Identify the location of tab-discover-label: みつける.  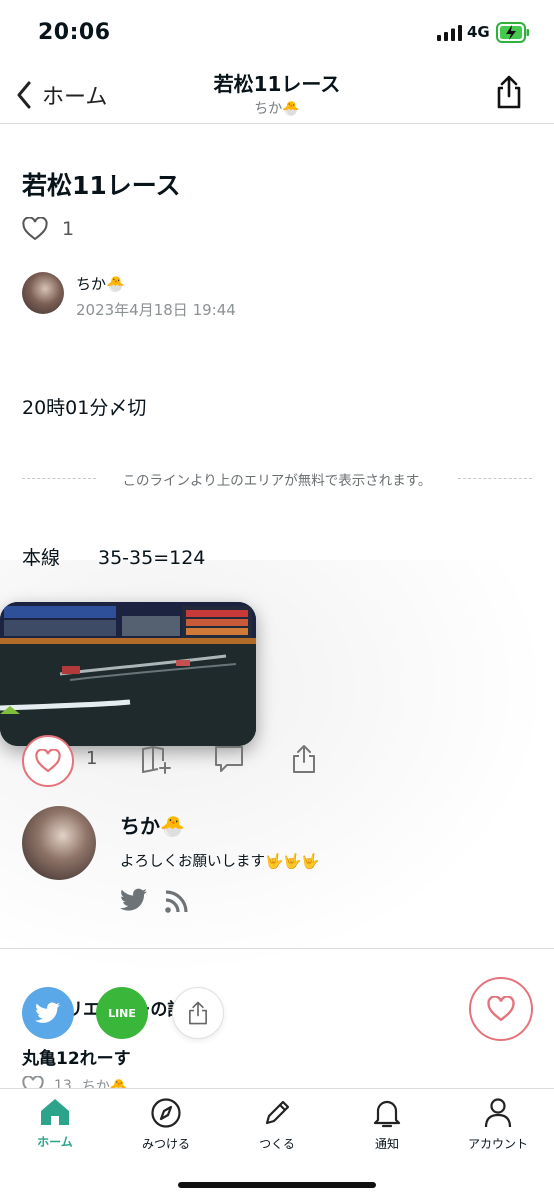
(165, 1144).